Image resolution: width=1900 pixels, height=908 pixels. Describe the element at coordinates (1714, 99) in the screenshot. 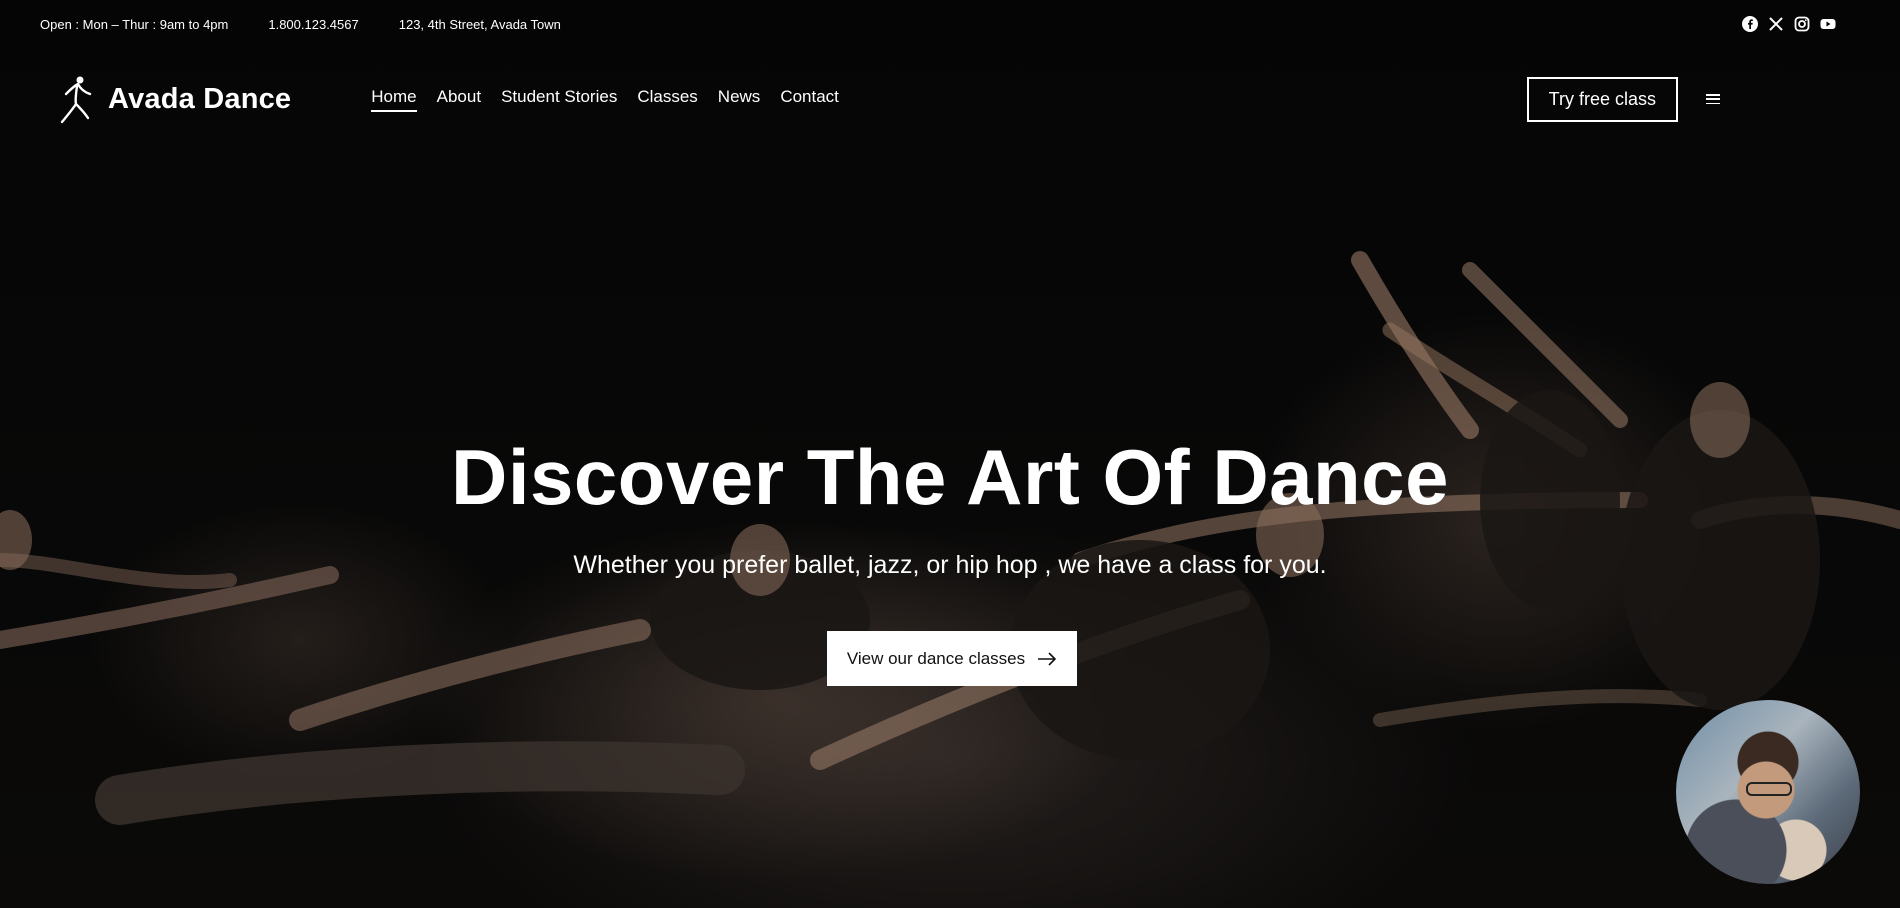

I see `hamburger-menu-icon` at that location.